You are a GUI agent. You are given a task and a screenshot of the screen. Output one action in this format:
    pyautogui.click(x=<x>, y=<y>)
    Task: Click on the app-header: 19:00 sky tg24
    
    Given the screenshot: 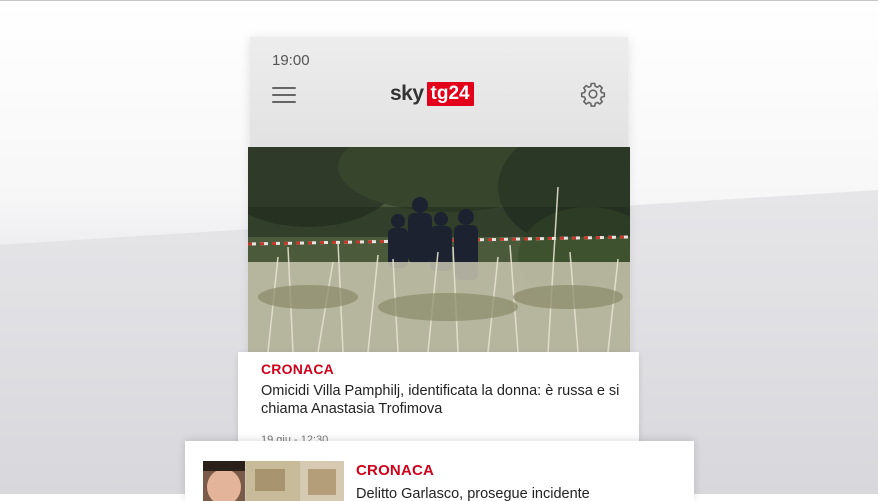 What is the action you would take?
    pyautogui.click(x=439, y=92)
    